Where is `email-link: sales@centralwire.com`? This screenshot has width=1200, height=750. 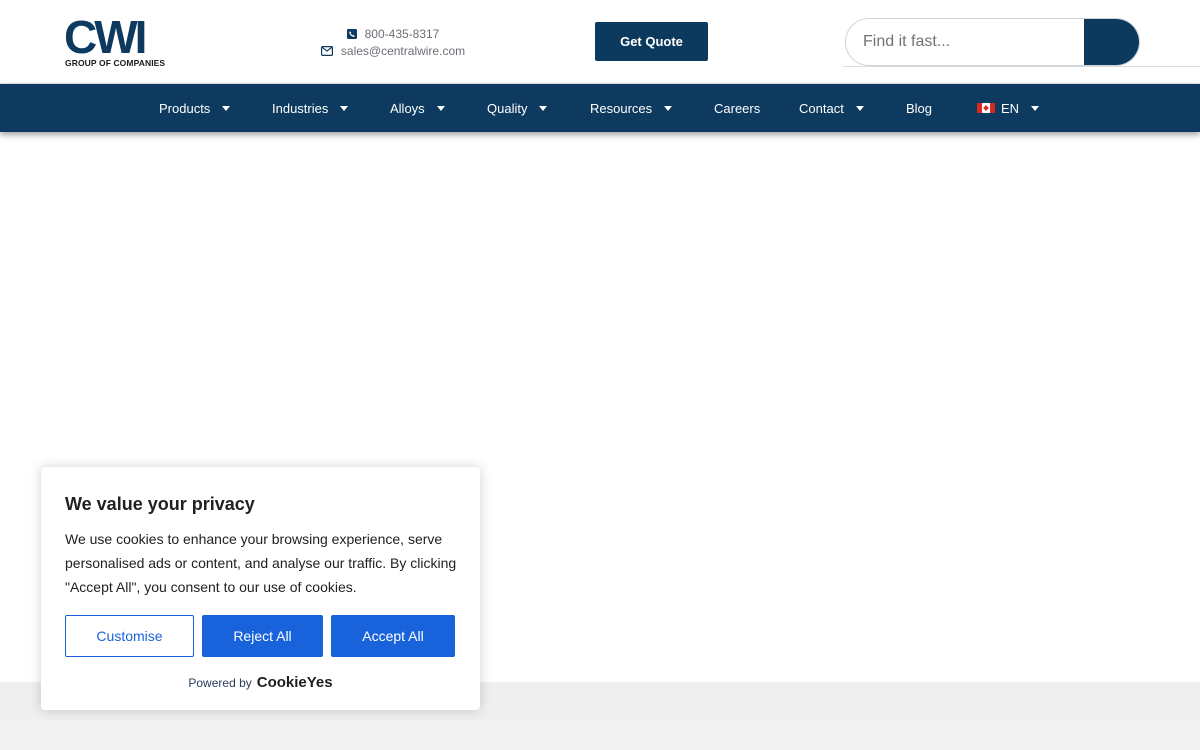 email-link: sales@centralwire.com is located at coordinates (393, 50).